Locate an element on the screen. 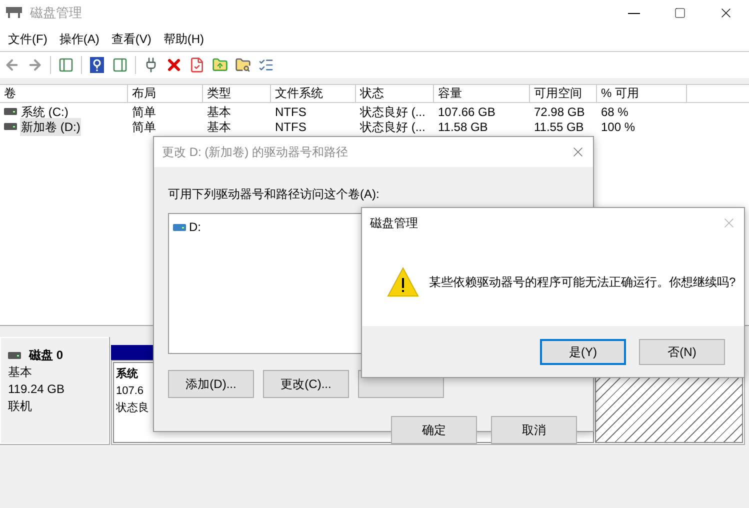 The width and height of the screenshot is (749, 508). column-header: 文件系统 is located at coordinates (313, 93).